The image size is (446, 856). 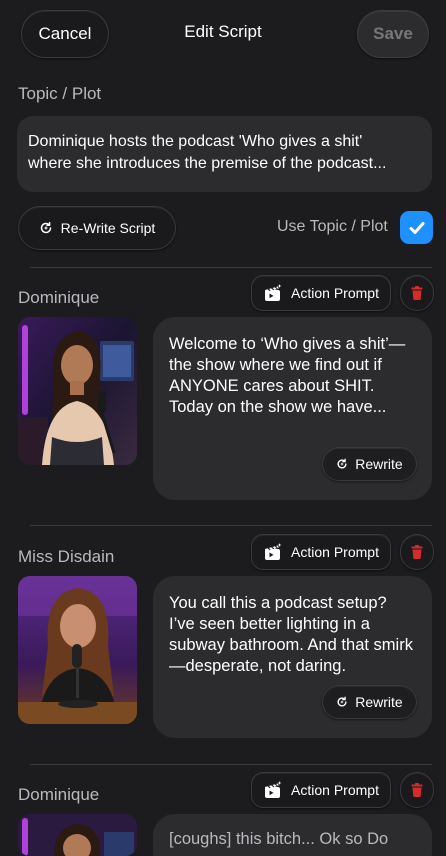 I want to click on use-topic-checkbox, so click(x=416, y=227).